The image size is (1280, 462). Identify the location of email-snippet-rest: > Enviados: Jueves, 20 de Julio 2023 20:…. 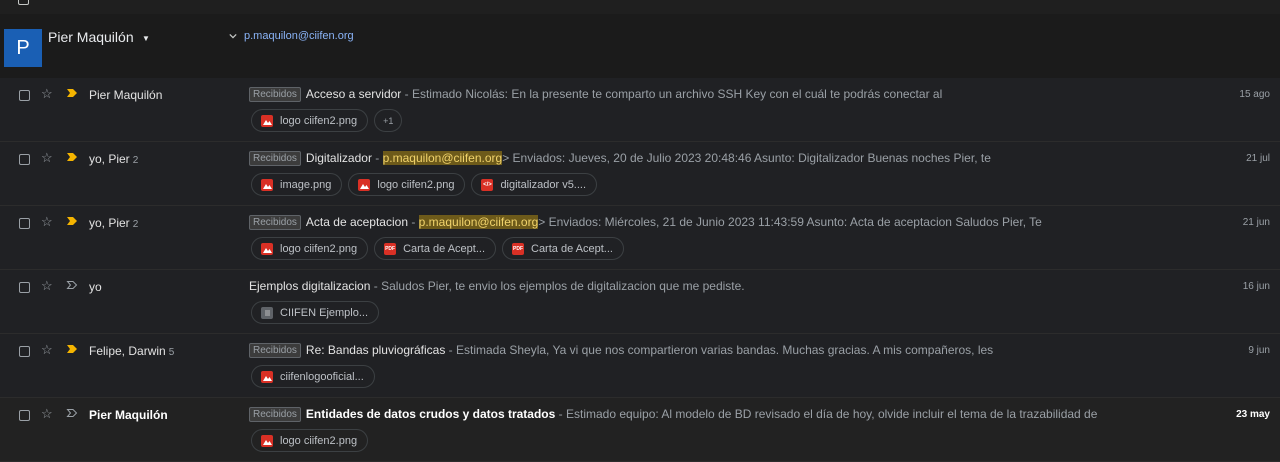
(746, 158).